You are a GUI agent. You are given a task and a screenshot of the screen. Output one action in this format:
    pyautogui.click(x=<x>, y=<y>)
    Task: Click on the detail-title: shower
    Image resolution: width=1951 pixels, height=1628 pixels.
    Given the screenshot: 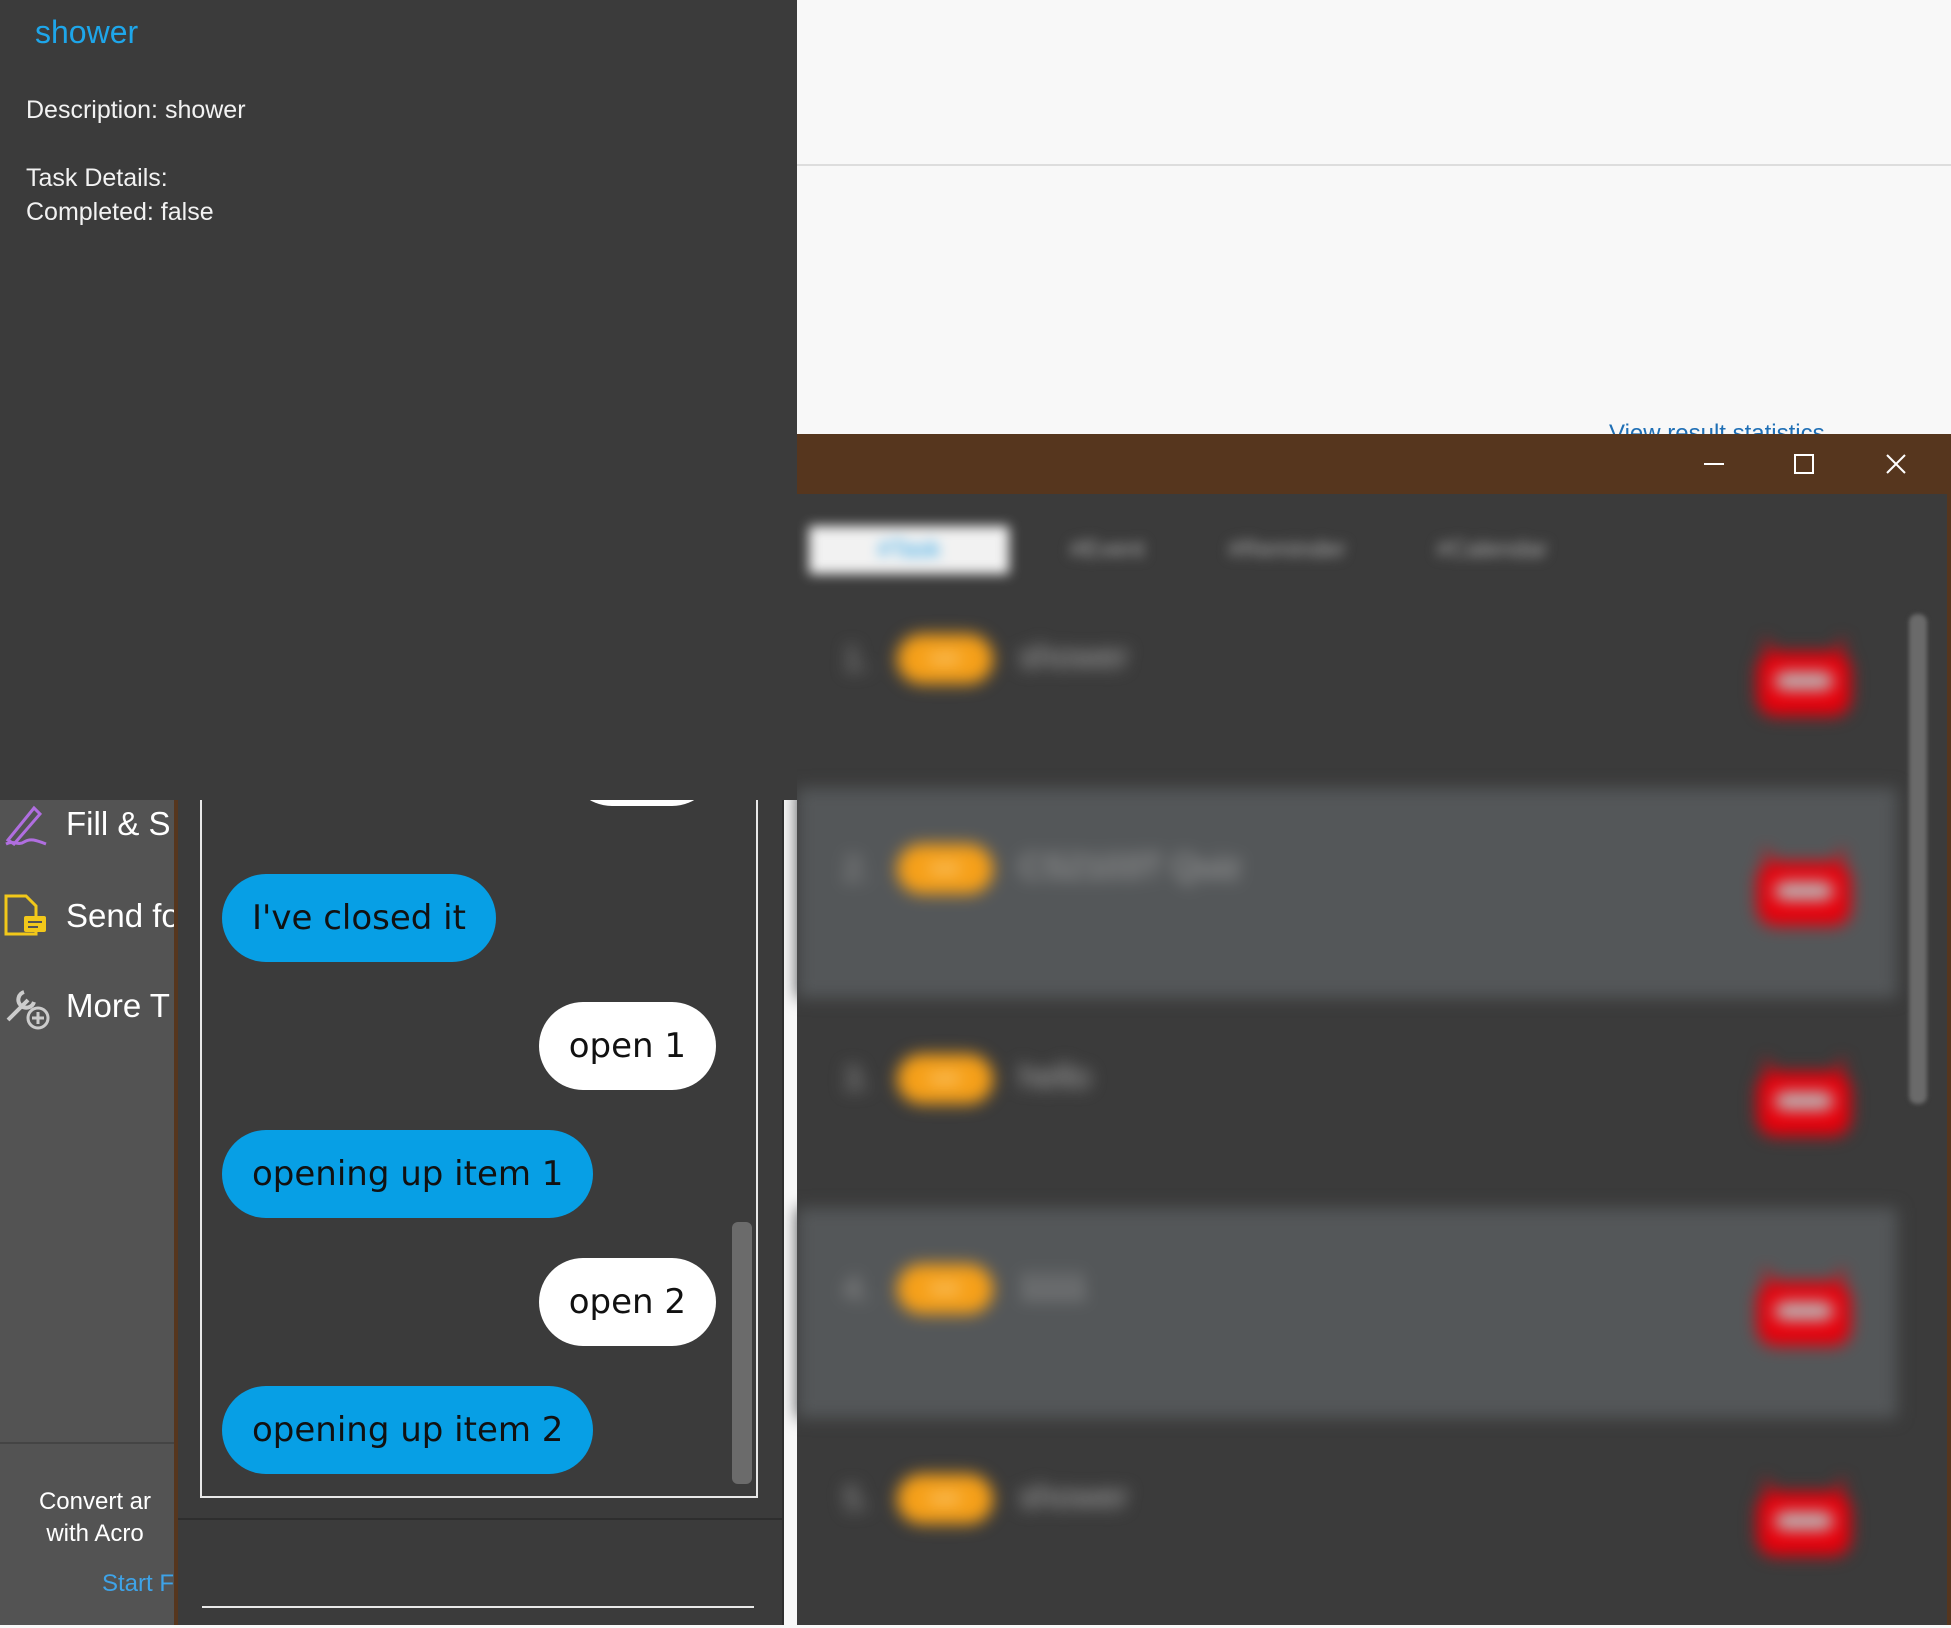 What is the action you would take?
    pyautogui.click(x=87, y=32)
    